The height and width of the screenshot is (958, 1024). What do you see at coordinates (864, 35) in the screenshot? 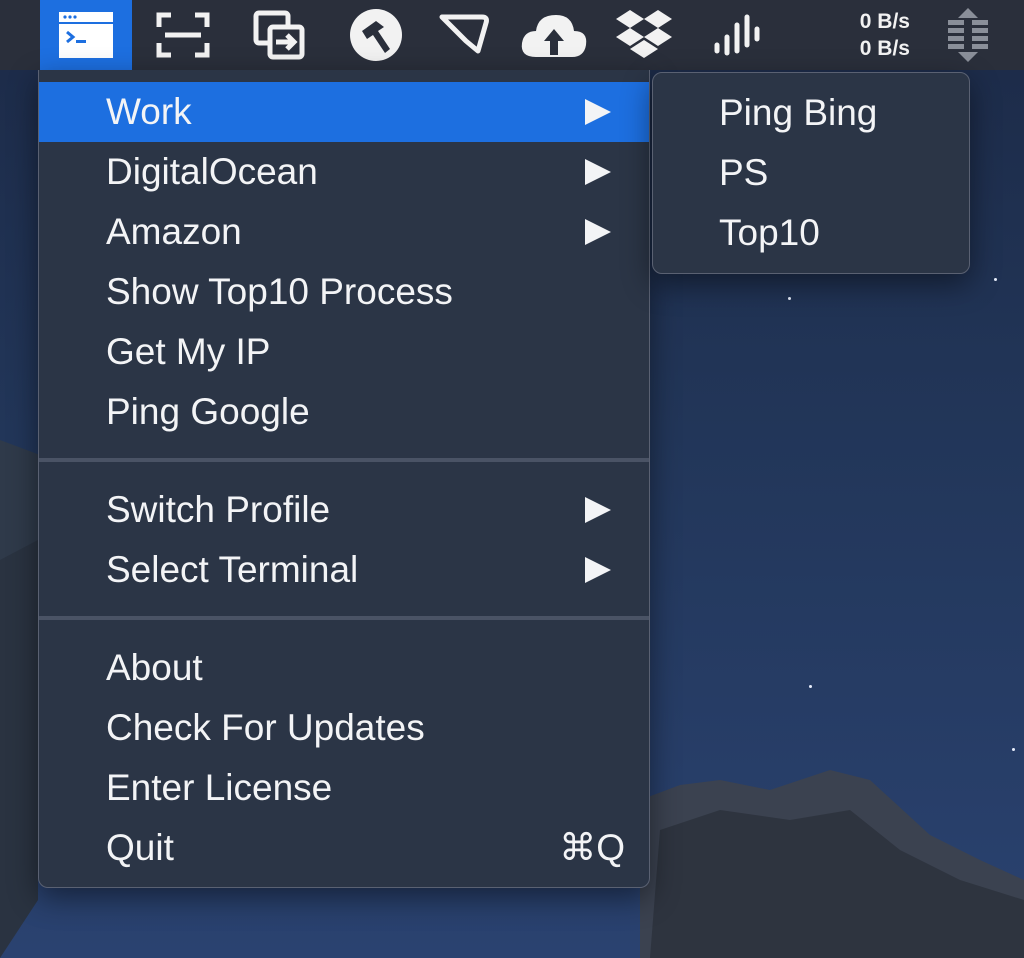
I see `network-speed: 0 B/s 0 B/s` at bounding box center [864, 35].